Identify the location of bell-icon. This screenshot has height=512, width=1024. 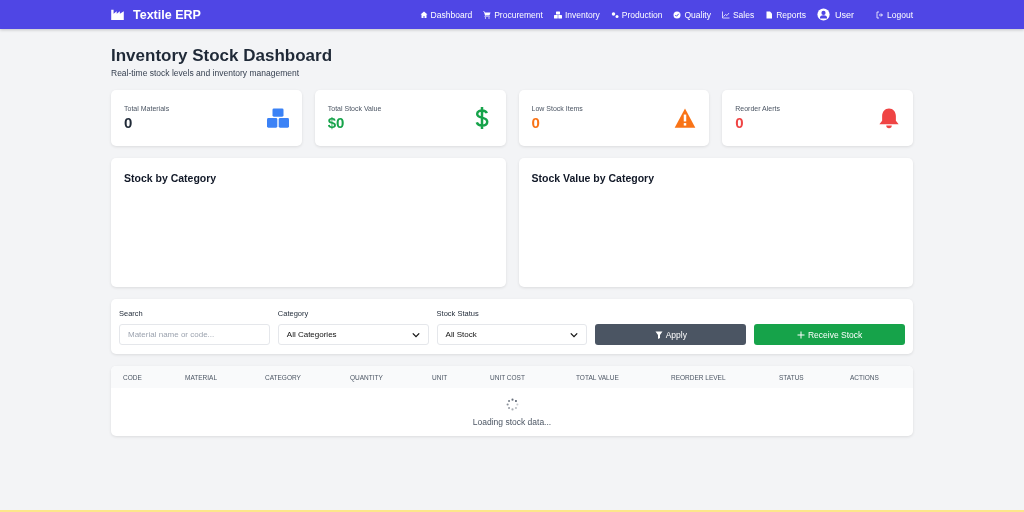
(889, 118).